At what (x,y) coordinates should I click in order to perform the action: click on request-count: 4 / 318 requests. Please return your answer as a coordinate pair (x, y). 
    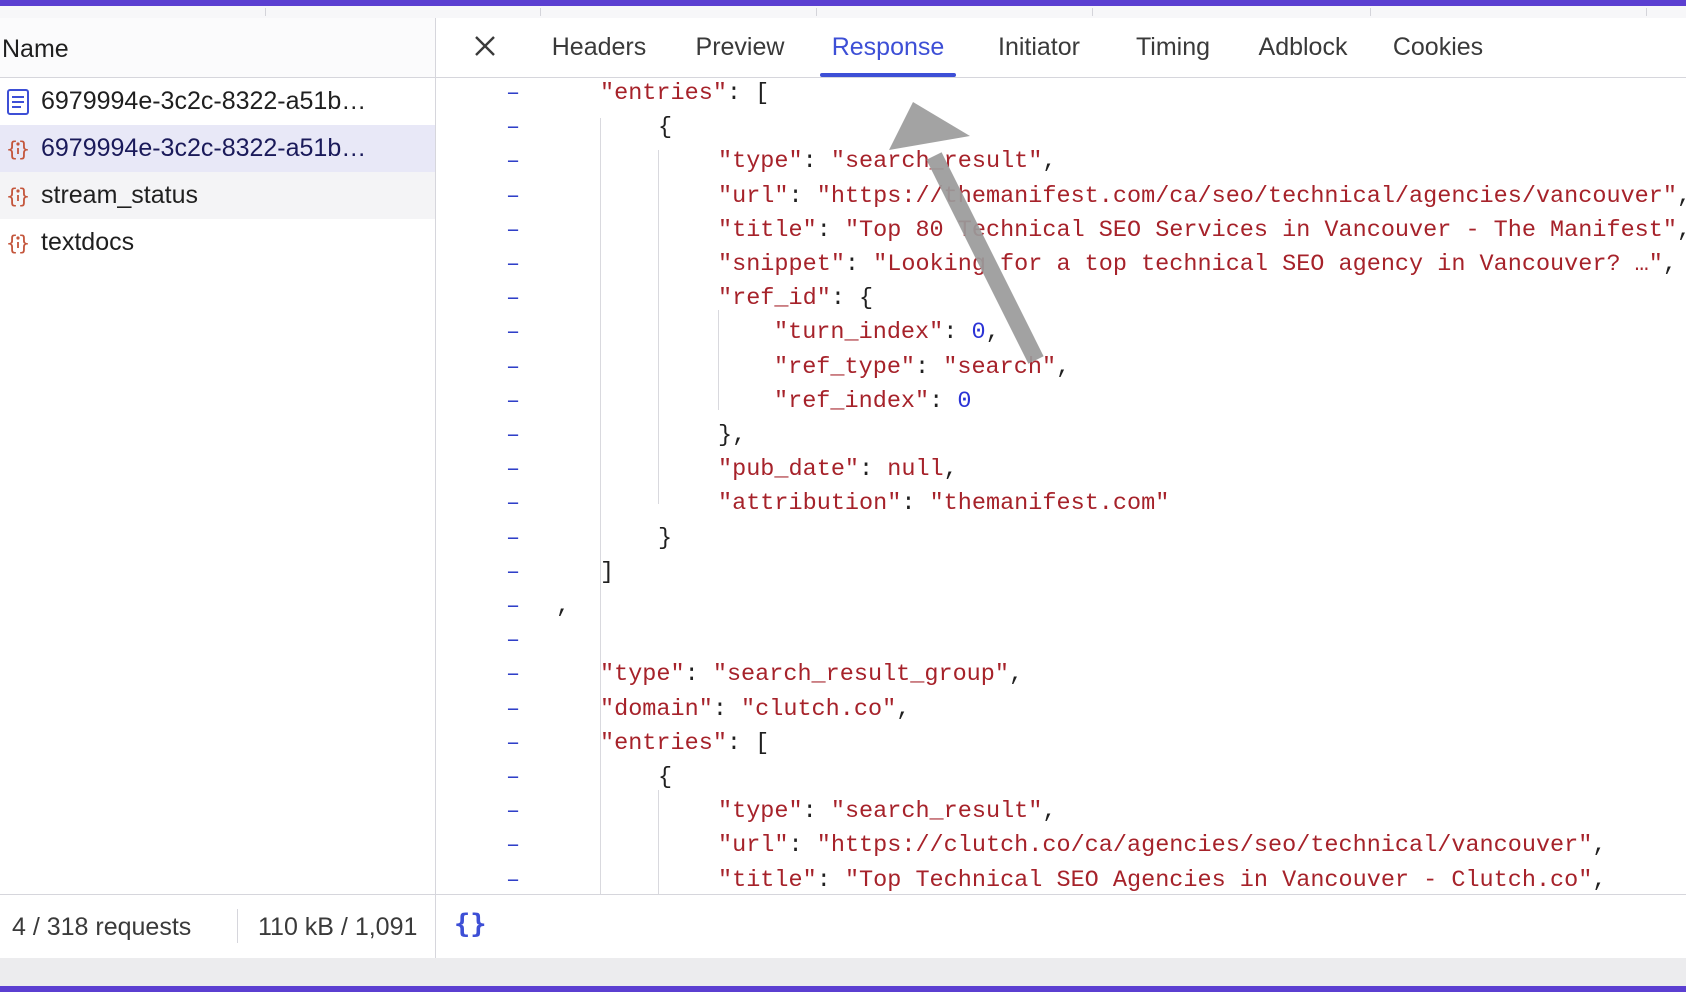
    Looking at the image, I should click on (102, 927).